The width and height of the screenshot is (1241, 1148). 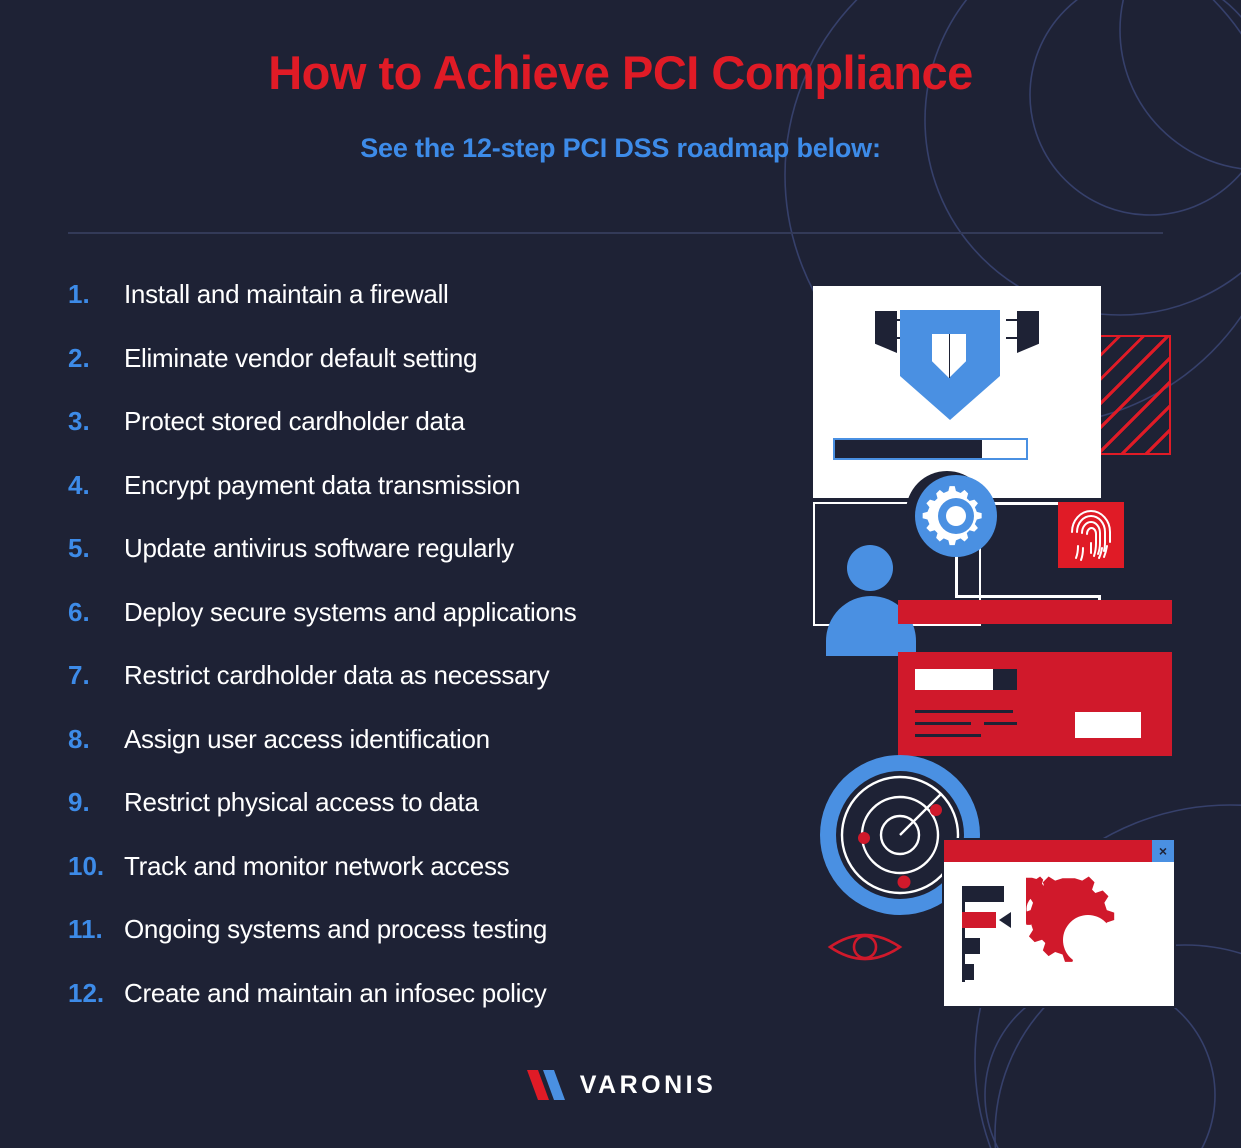 I want to click on list-item: 8. Assign user access identification, so click(x=438, y=756).